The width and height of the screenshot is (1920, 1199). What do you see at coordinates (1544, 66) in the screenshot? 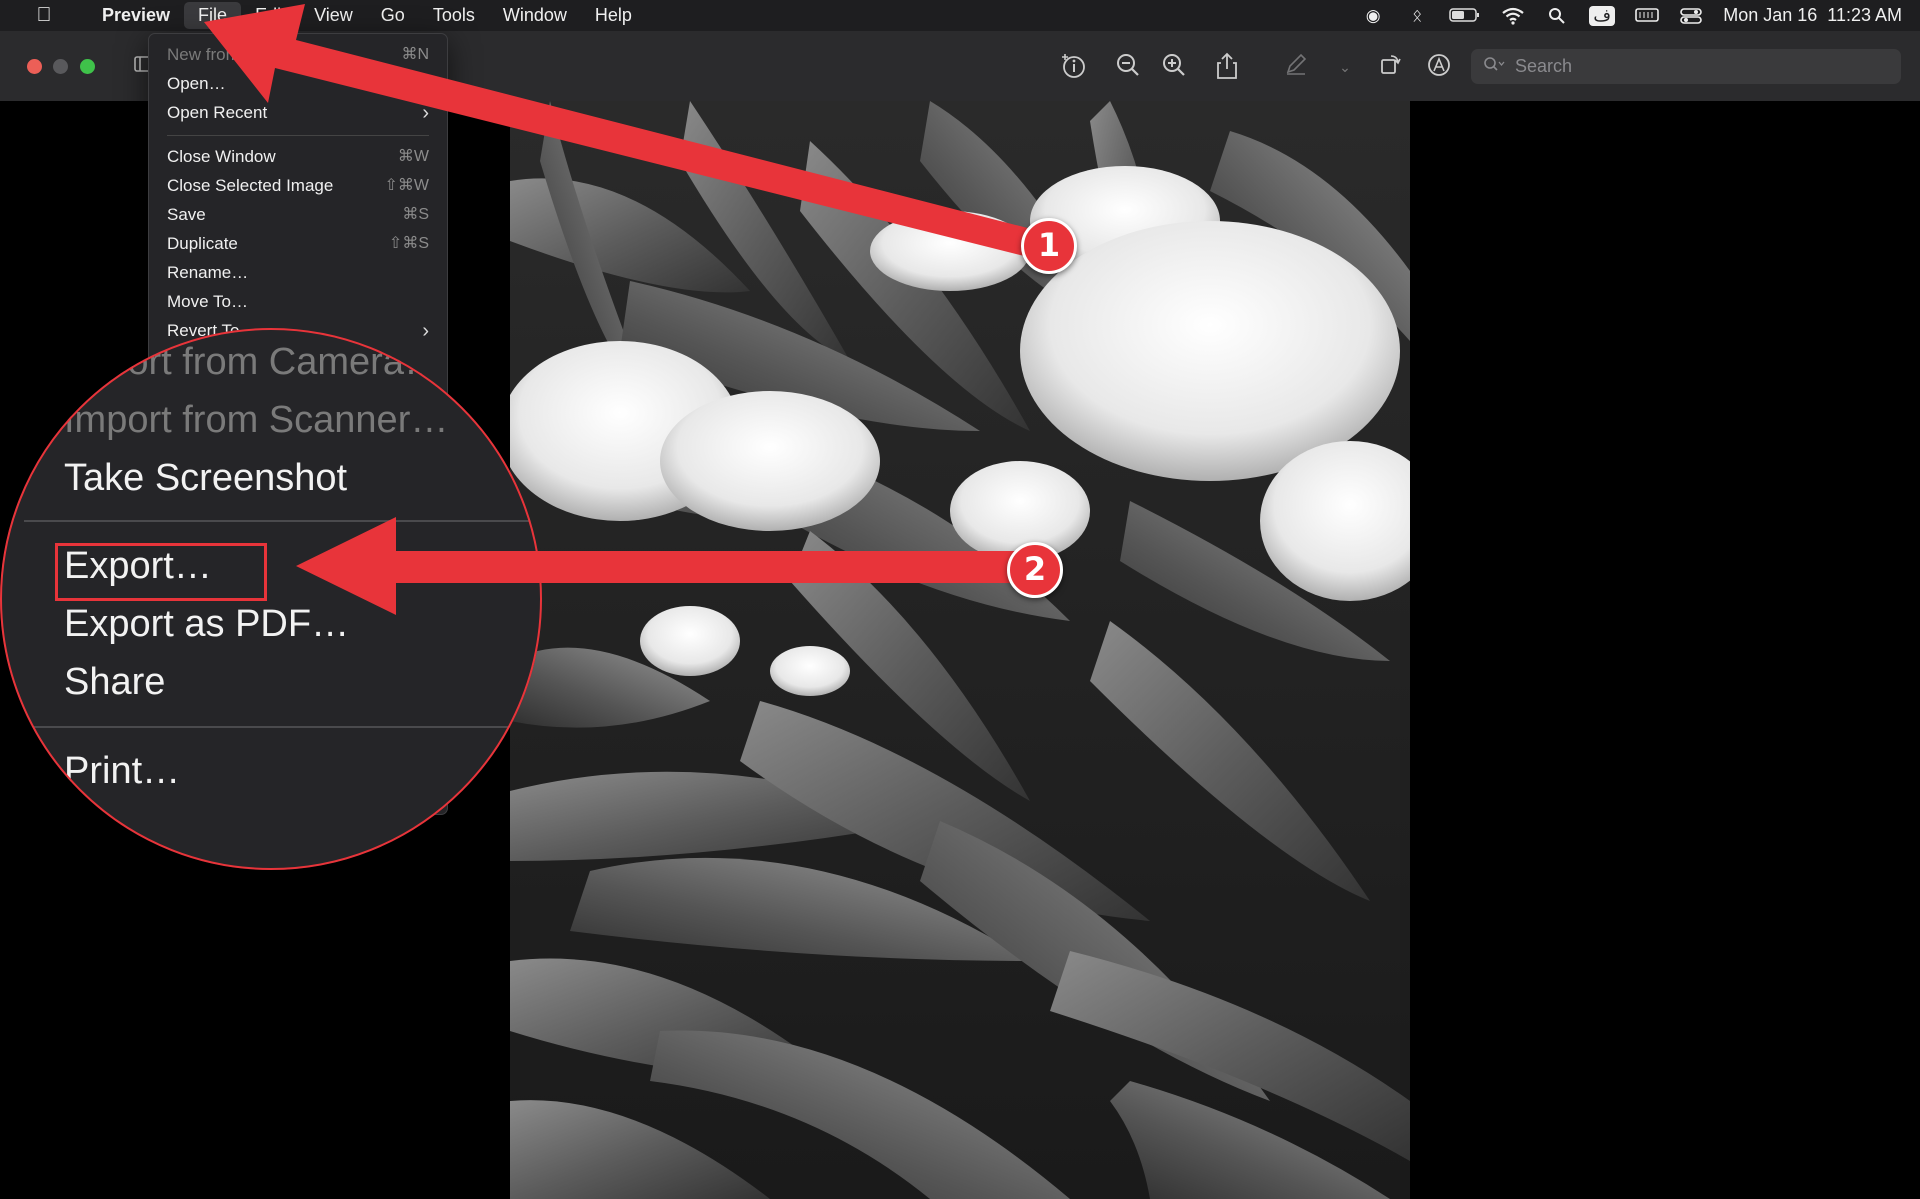
I see `search-placeholder: Search` at bounding box center [1544, 66].